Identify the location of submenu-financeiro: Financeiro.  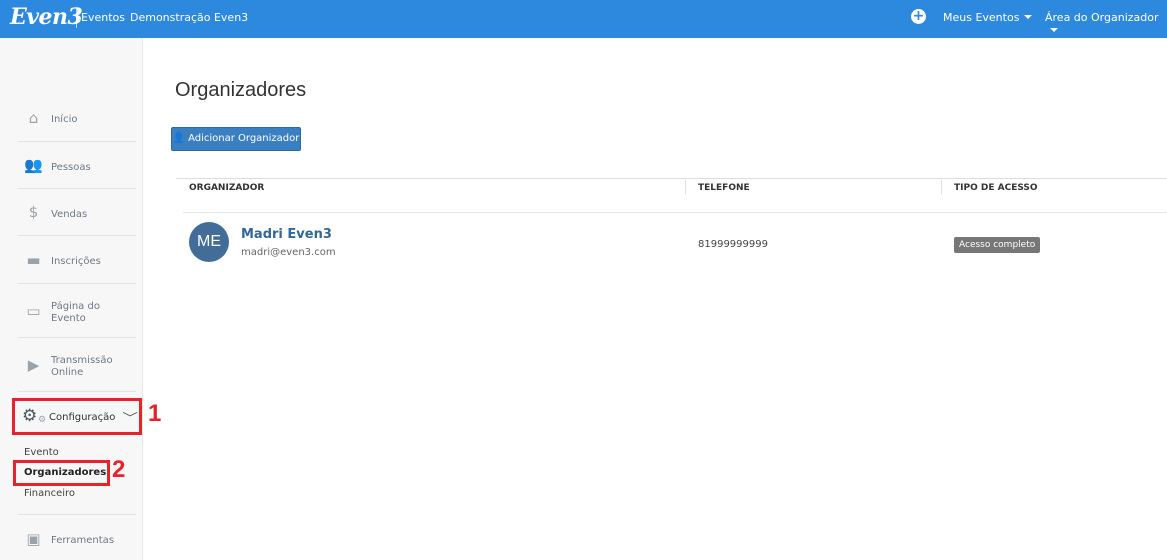
(49, 493).